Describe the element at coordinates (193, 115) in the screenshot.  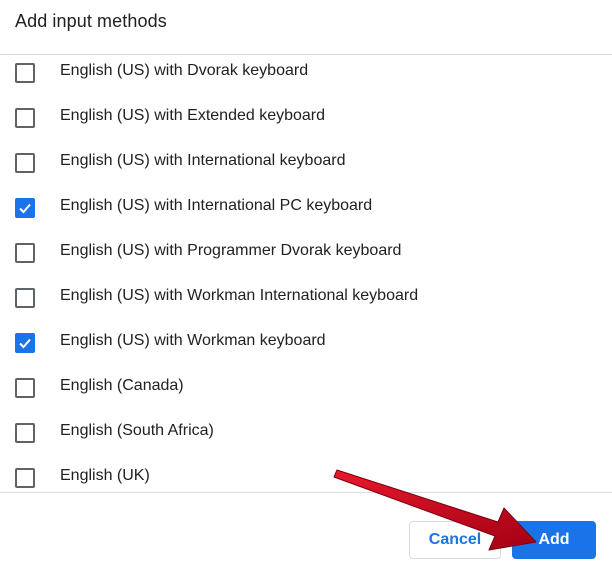
I see `list-item-label: English (US) with Extended keyboard` at that location.